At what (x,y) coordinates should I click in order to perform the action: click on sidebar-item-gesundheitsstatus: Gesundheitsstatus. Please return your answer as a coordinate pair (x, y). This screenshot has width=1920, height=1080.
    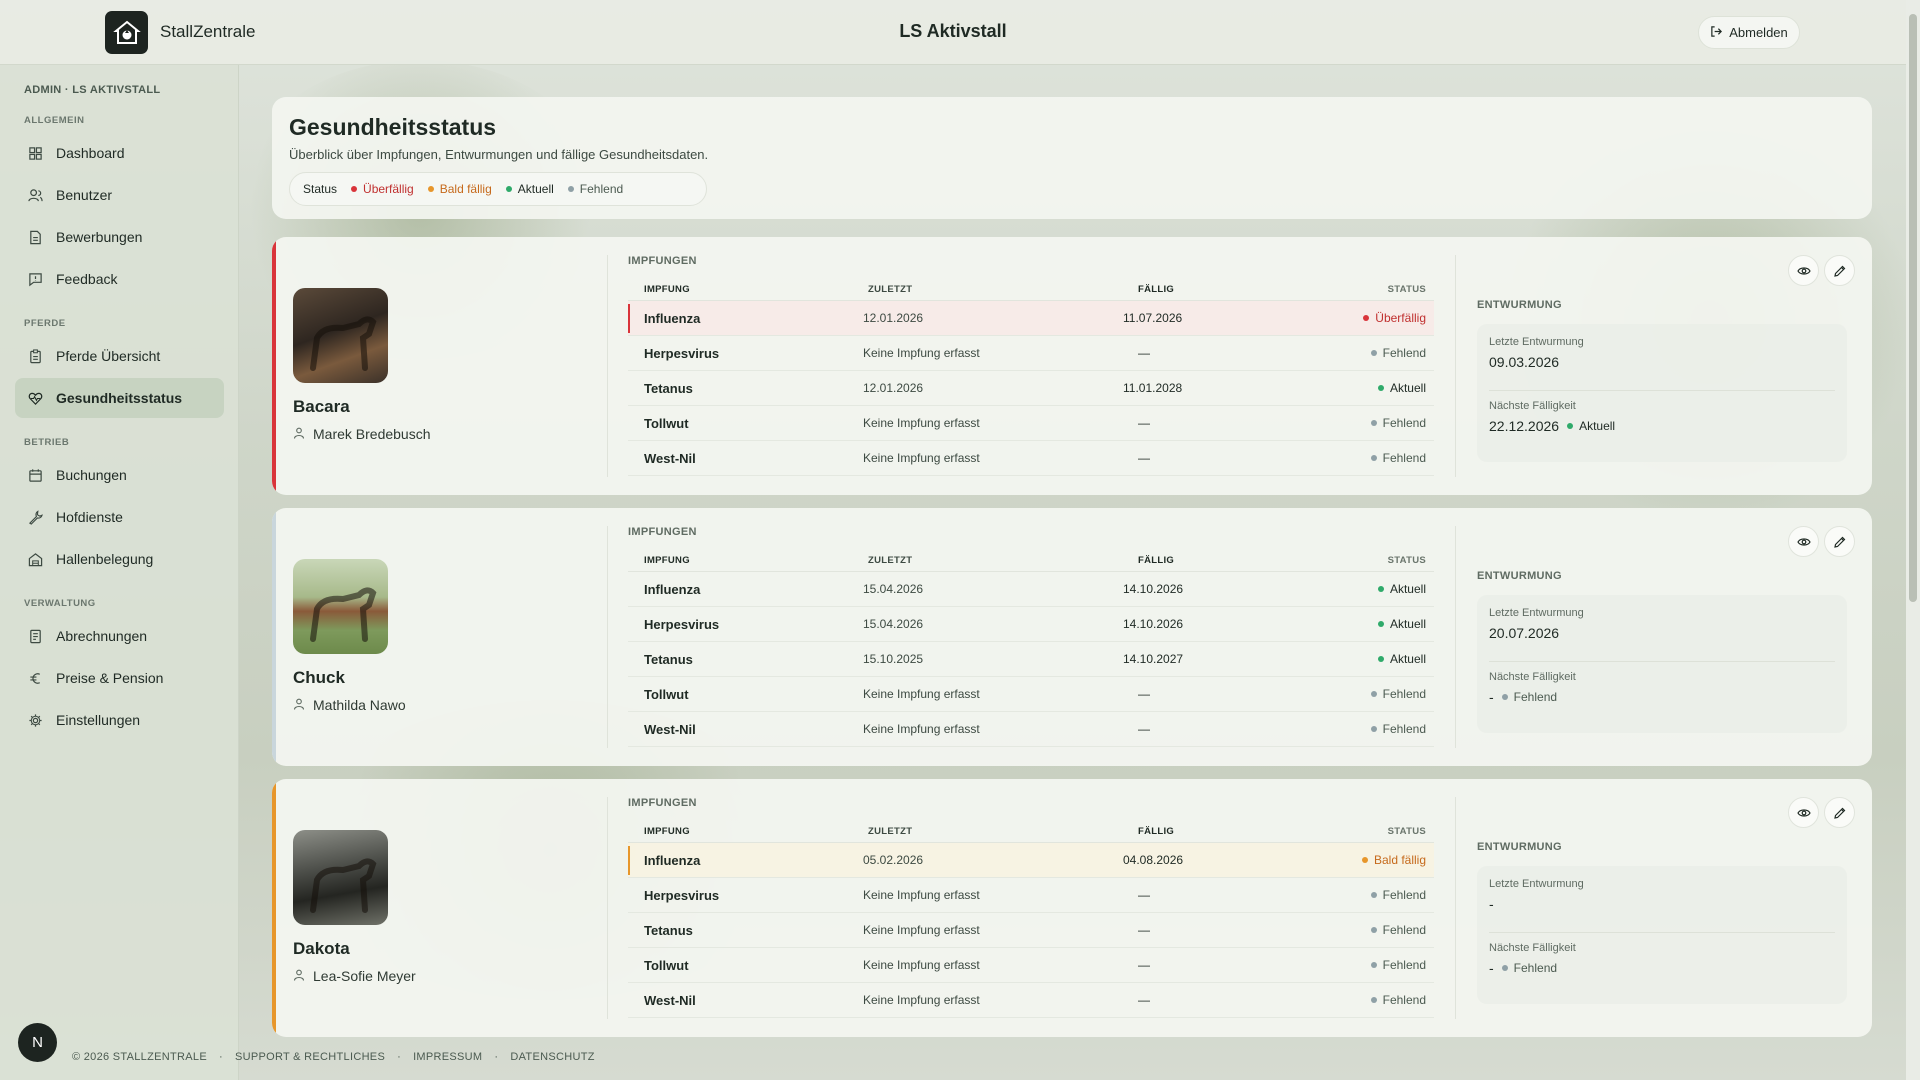
    Looking at the image, I should click on (119, 398).